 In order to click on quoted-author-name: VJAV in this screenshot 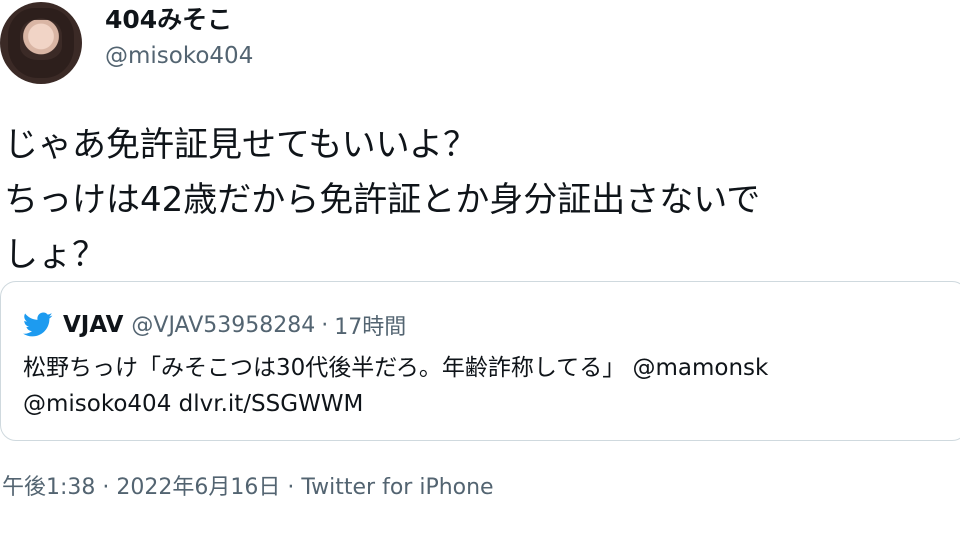, I will do `click(93, 325)`.